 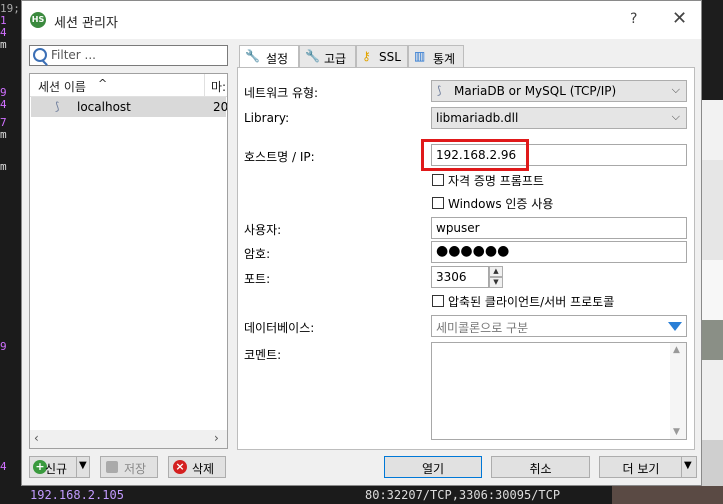 I want to click on user-input: wpuser, so click(x=559, y=228).